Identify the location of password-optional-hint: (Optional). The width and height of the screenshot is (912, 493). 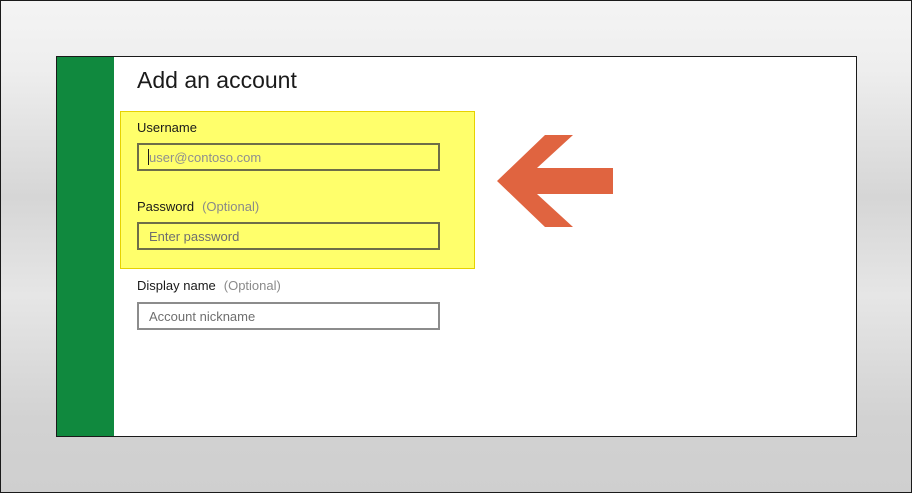
(231, 206).